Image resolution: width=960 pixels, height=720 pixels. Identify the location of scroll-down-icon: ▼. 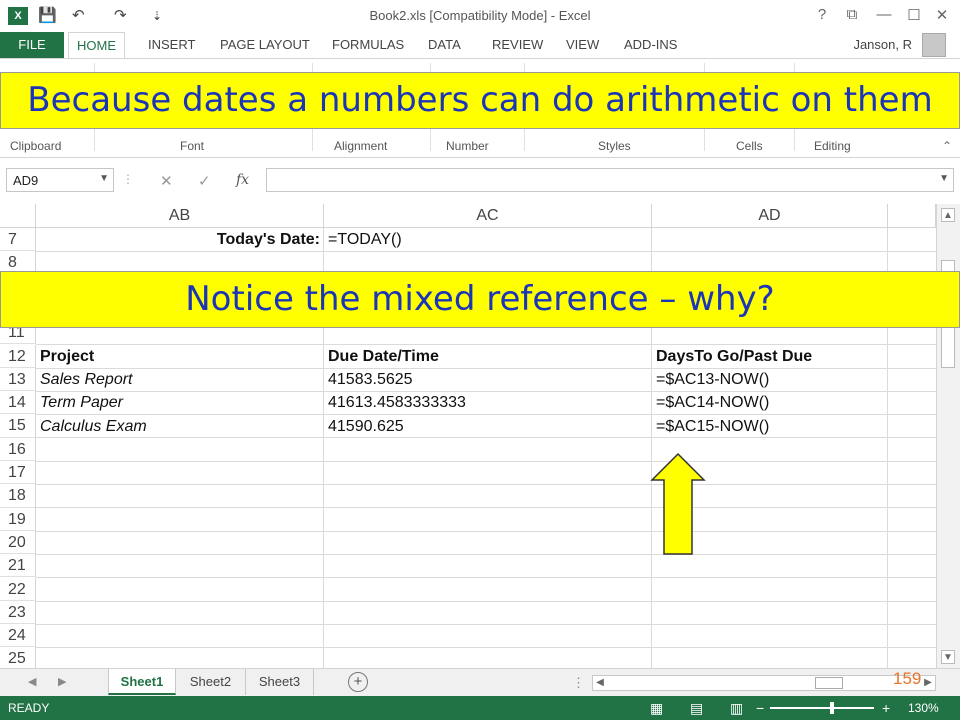
(948, 657).